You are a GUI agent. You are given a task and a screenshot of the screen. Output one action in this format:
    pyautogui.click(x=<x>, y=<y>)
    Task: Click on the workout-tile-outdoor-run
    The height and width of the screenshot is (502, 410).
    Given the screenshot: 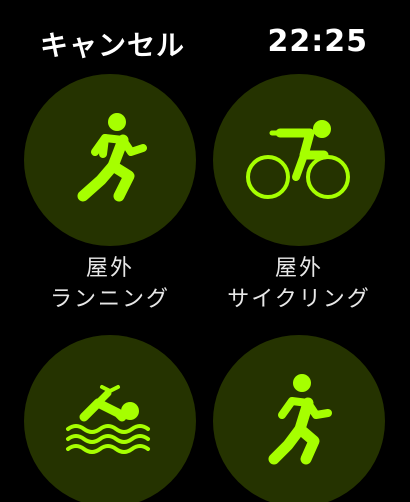 What is the action you would take?
    pyautogui.click(x=110, y=160)
    